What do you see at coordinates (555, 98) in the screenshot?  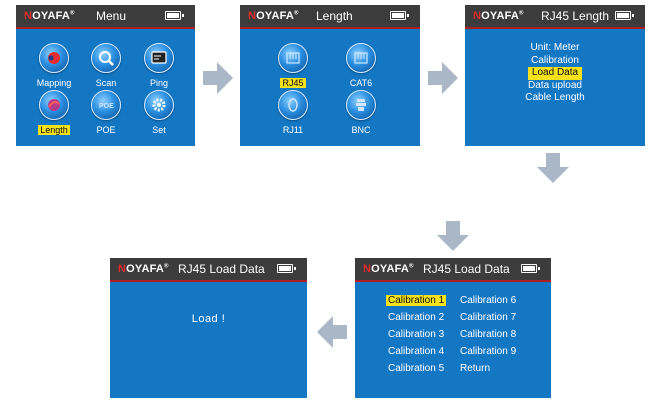 I see `menu-item-cable-length: Cable Length` at bounding box center [555, 98].